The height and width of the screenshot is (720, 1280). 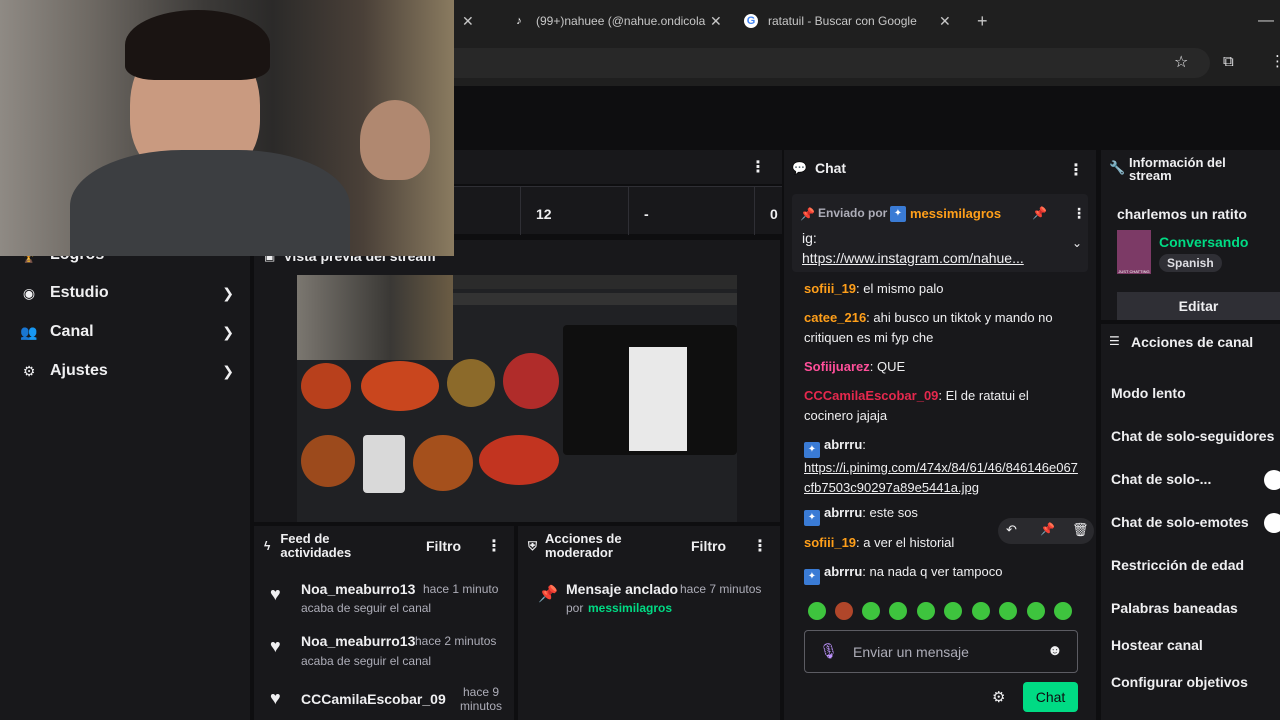 I want to click on action-host-channel: Hostear canal, so click(x=1157, y=645).